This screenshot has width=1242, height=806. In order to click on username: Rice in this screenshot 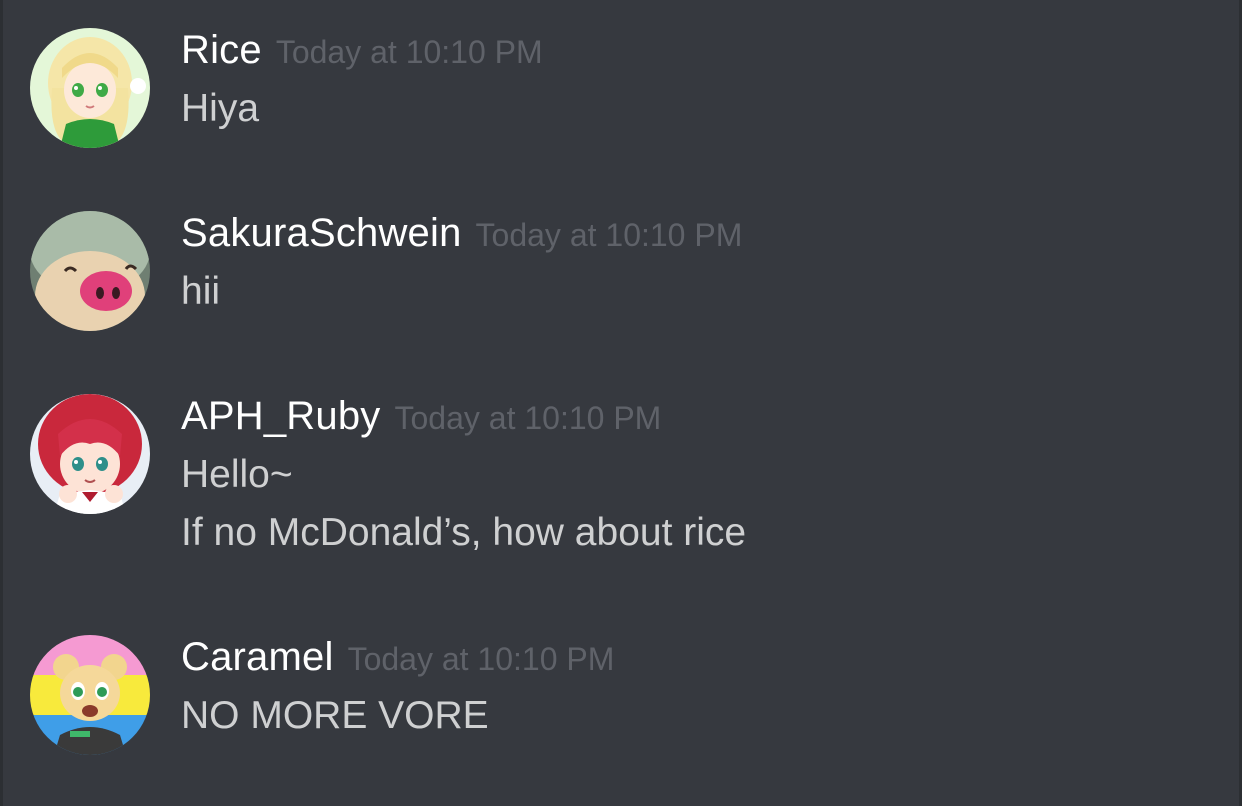, I will do `click(221, 50)`.